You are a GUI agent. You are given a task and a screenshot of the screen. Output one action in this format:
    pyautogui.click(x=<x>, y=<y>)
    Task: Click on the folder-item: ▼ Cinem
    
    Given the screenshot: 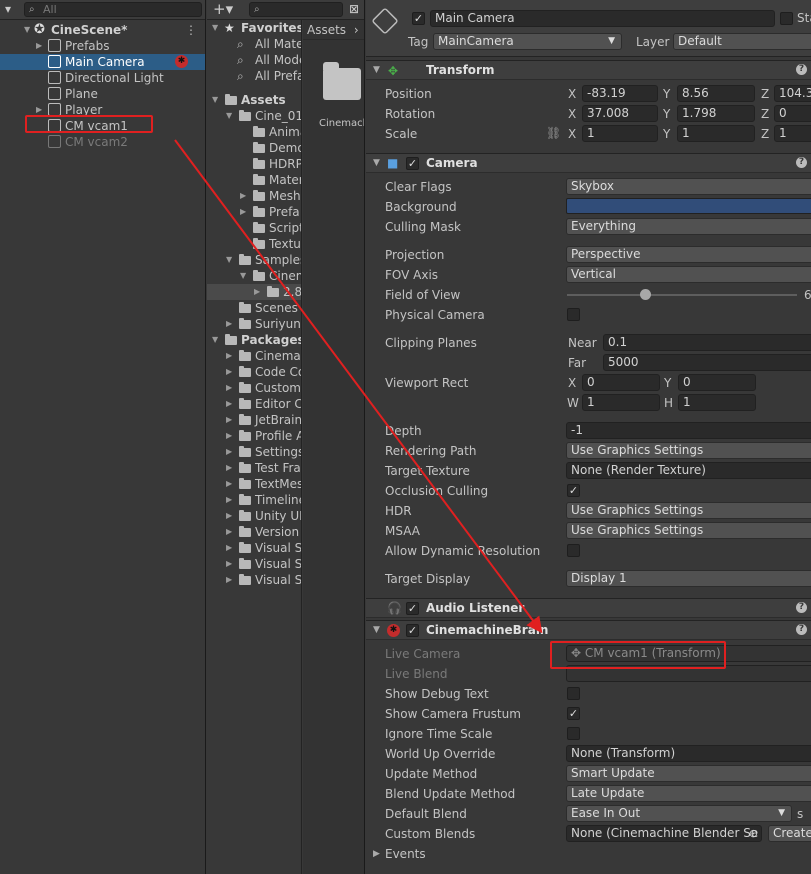 What is the action you would take?
    pyautogui.click(x=254, y=276)
    